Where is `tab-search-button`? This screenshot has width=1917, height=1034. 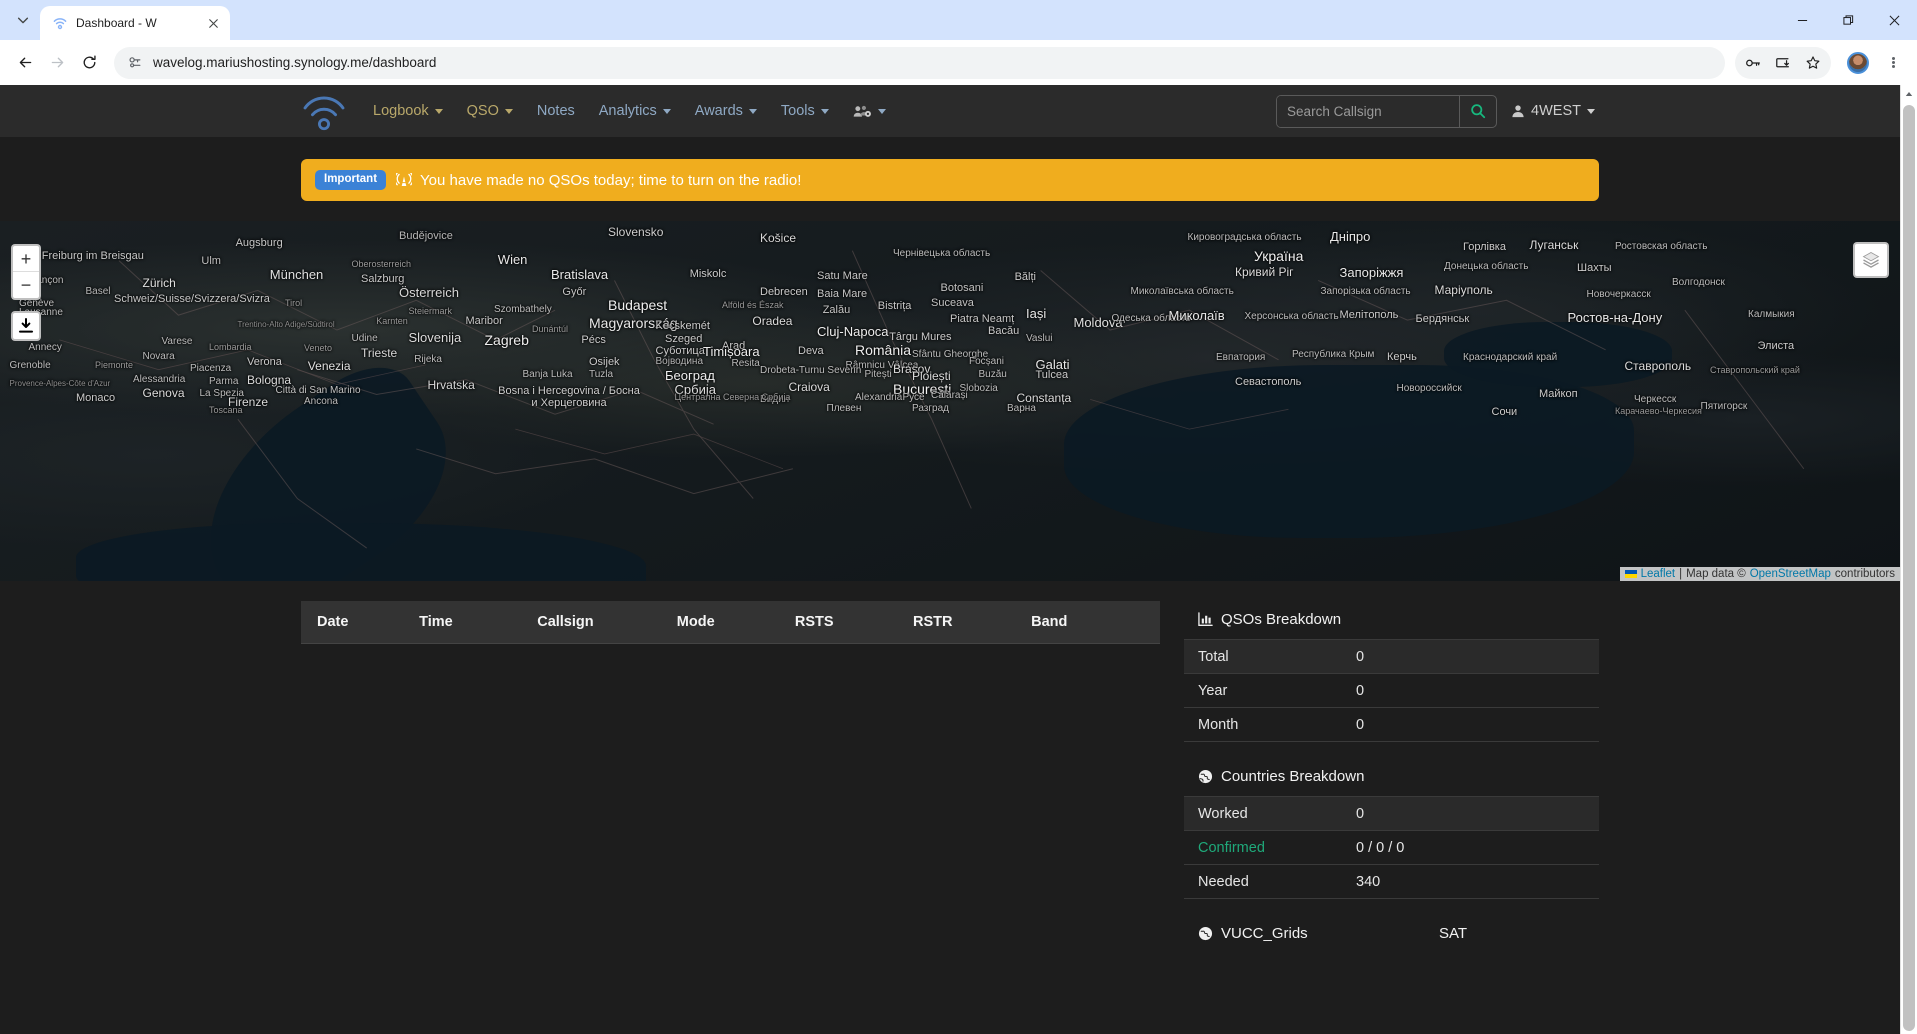
tab-search-button is located at coordinates (23, 20).